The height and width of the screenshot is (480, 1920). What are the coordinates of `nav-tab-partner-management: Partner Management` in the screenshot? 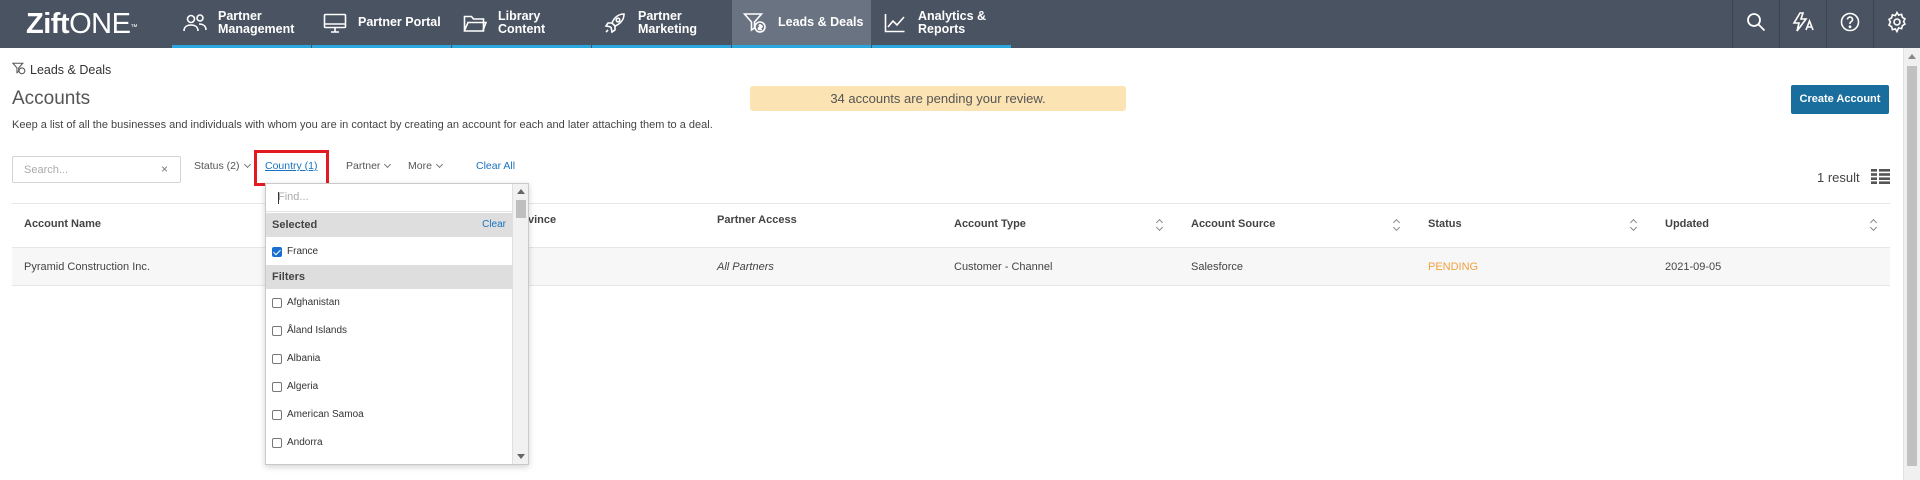 It's located at (241, 24).